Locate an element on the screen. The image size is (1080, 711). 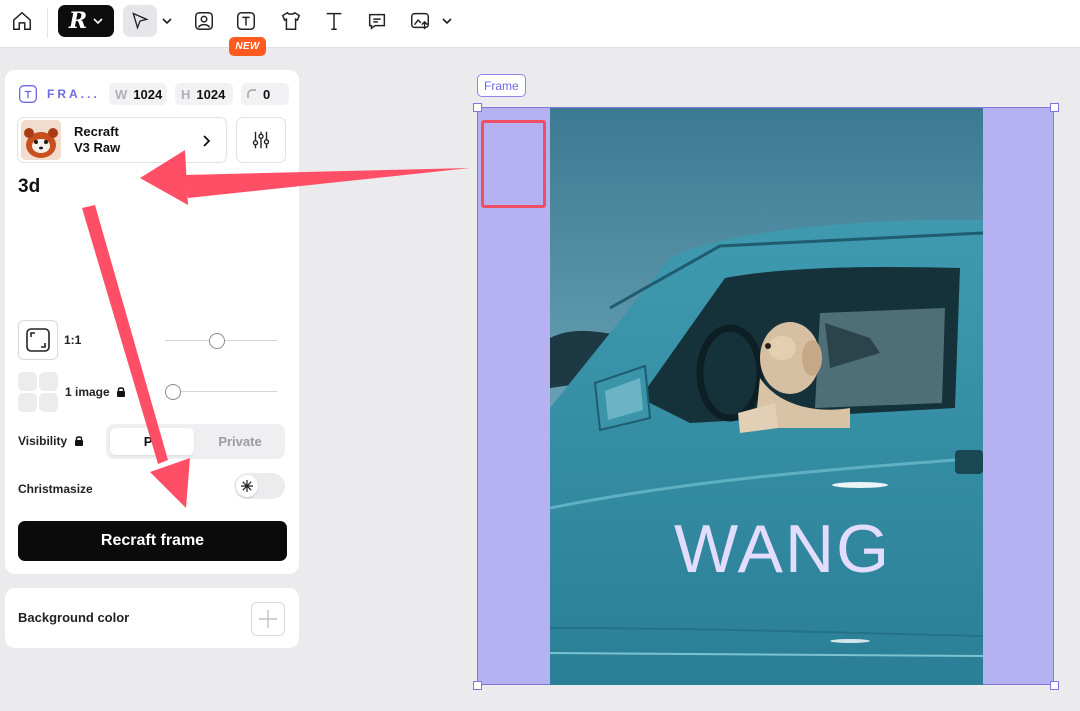
select-tool-menu-button is located at coordinates (167, 21).